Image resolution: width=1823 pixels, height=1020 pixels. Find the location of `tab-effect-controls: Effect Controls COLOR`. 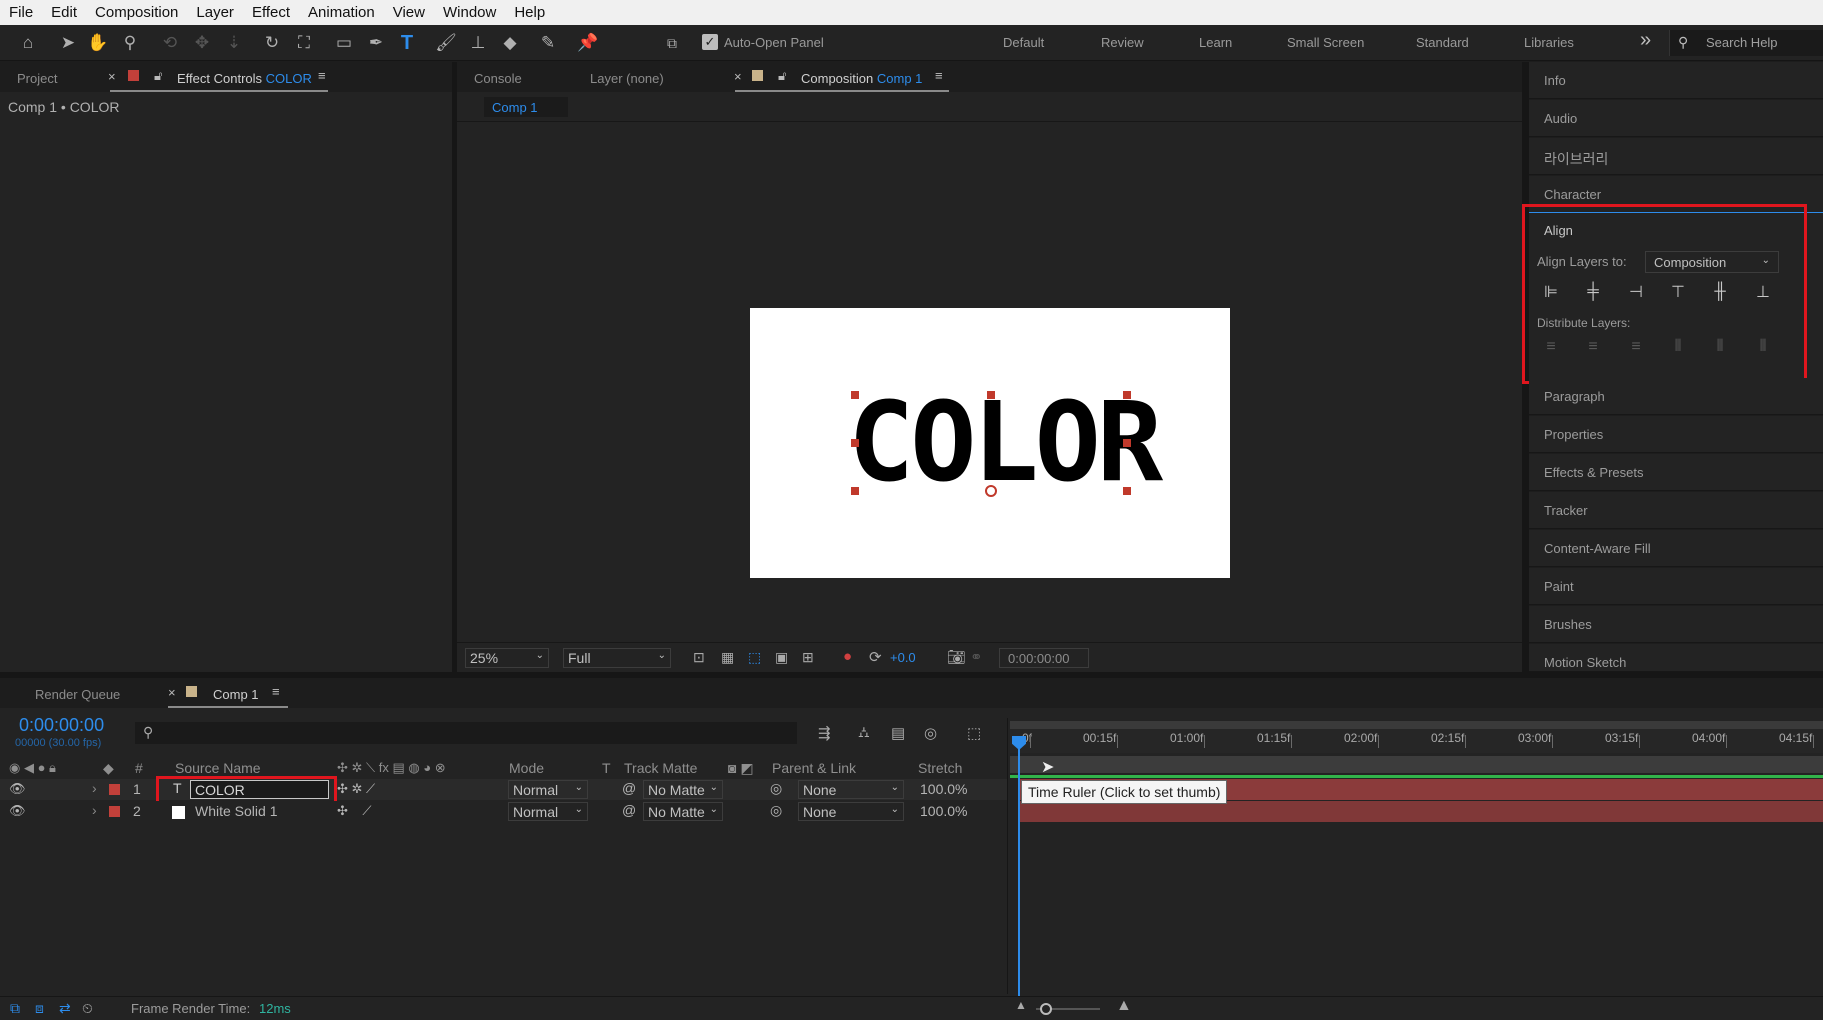

tab-effect-controls: Effect Controls COLOR is located at coordinates (244, 78).